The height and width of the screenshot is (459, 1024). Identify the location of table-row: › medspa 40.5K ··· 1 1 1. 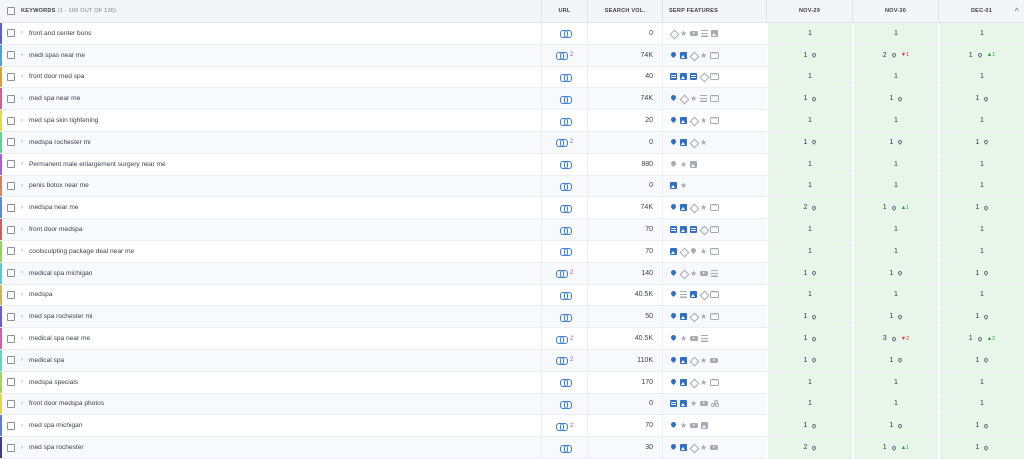
(512, 295).